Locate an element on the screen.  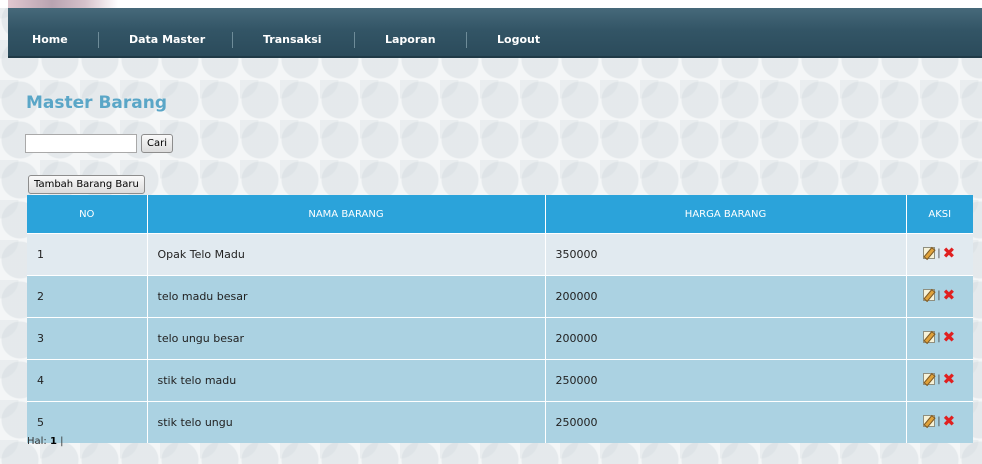
nav-item-transaksi: Transaksi is located at coordinates (277, 40).